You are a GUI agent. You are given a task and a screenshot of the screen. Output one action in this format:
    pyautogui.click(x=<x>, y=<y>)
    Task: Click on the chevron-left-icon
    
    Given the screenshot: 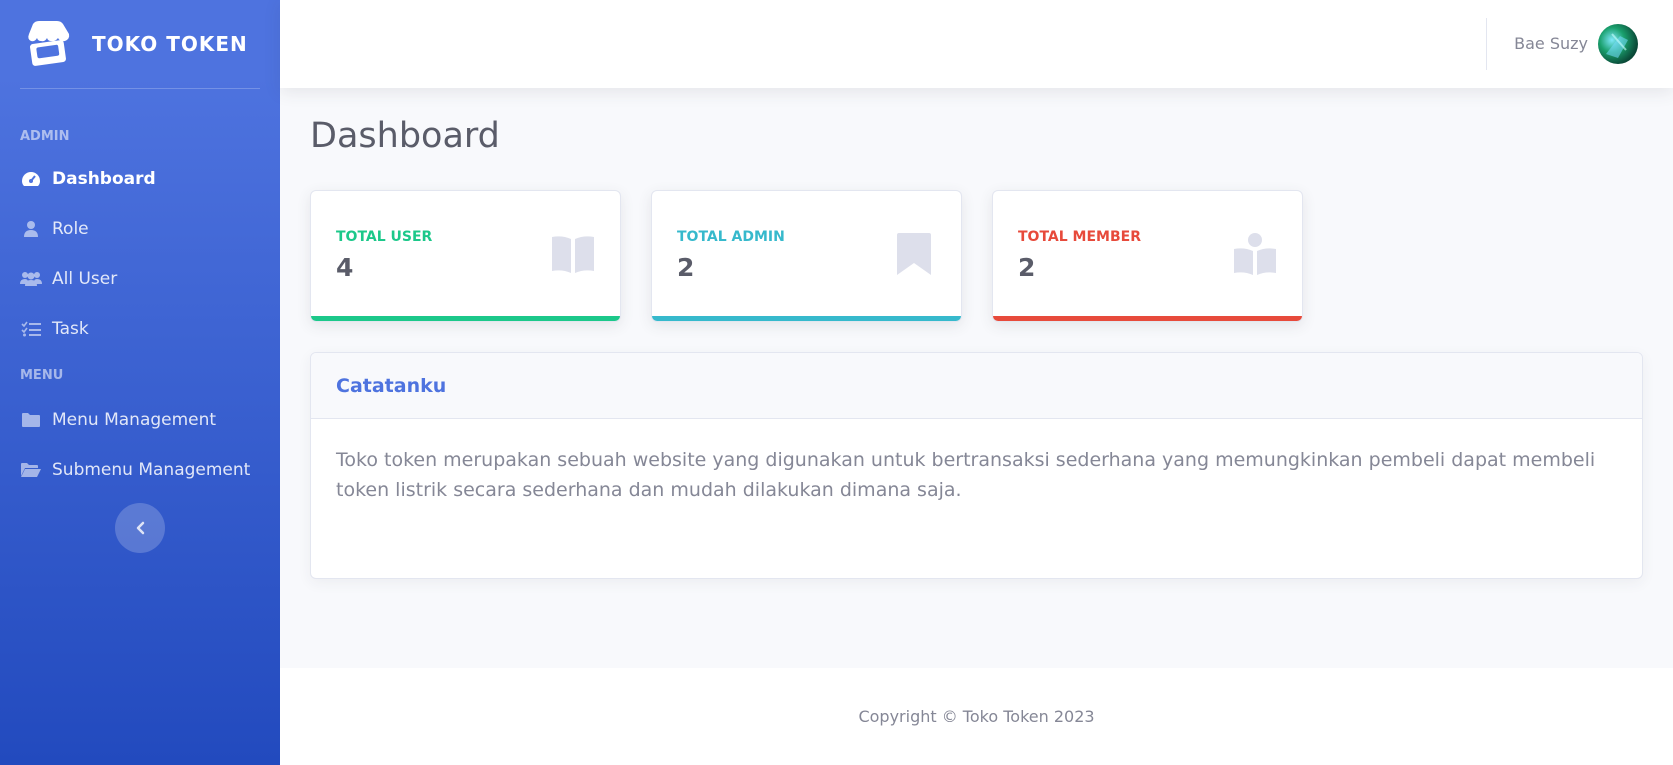 What is the action you would take?
    pyautogui.click(x=140, y=528)
    